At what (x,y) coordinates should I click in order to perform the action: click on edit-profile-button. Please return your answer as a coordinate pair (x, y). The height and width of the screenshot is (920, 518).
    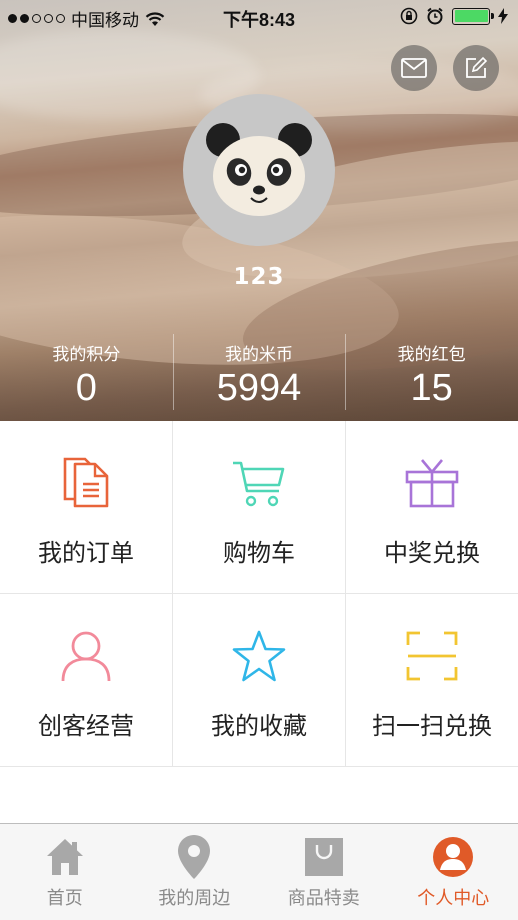
    Looking at the image, I should click on (476, 68).